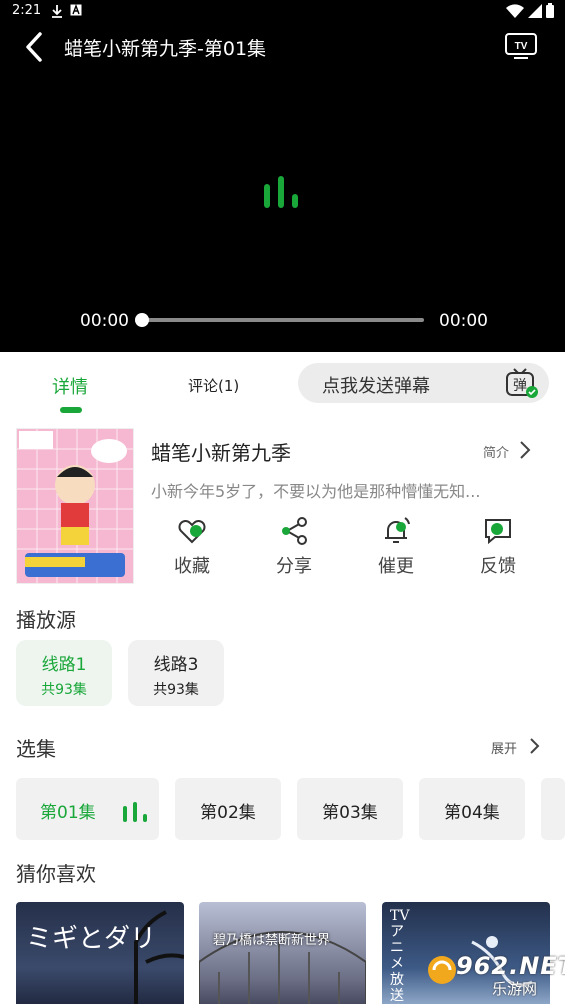 This screenshot has width=565, height=1004. Describe the element at coordinates (35, 47) in the screenshot. I see `back-arrow-icon` at that location.